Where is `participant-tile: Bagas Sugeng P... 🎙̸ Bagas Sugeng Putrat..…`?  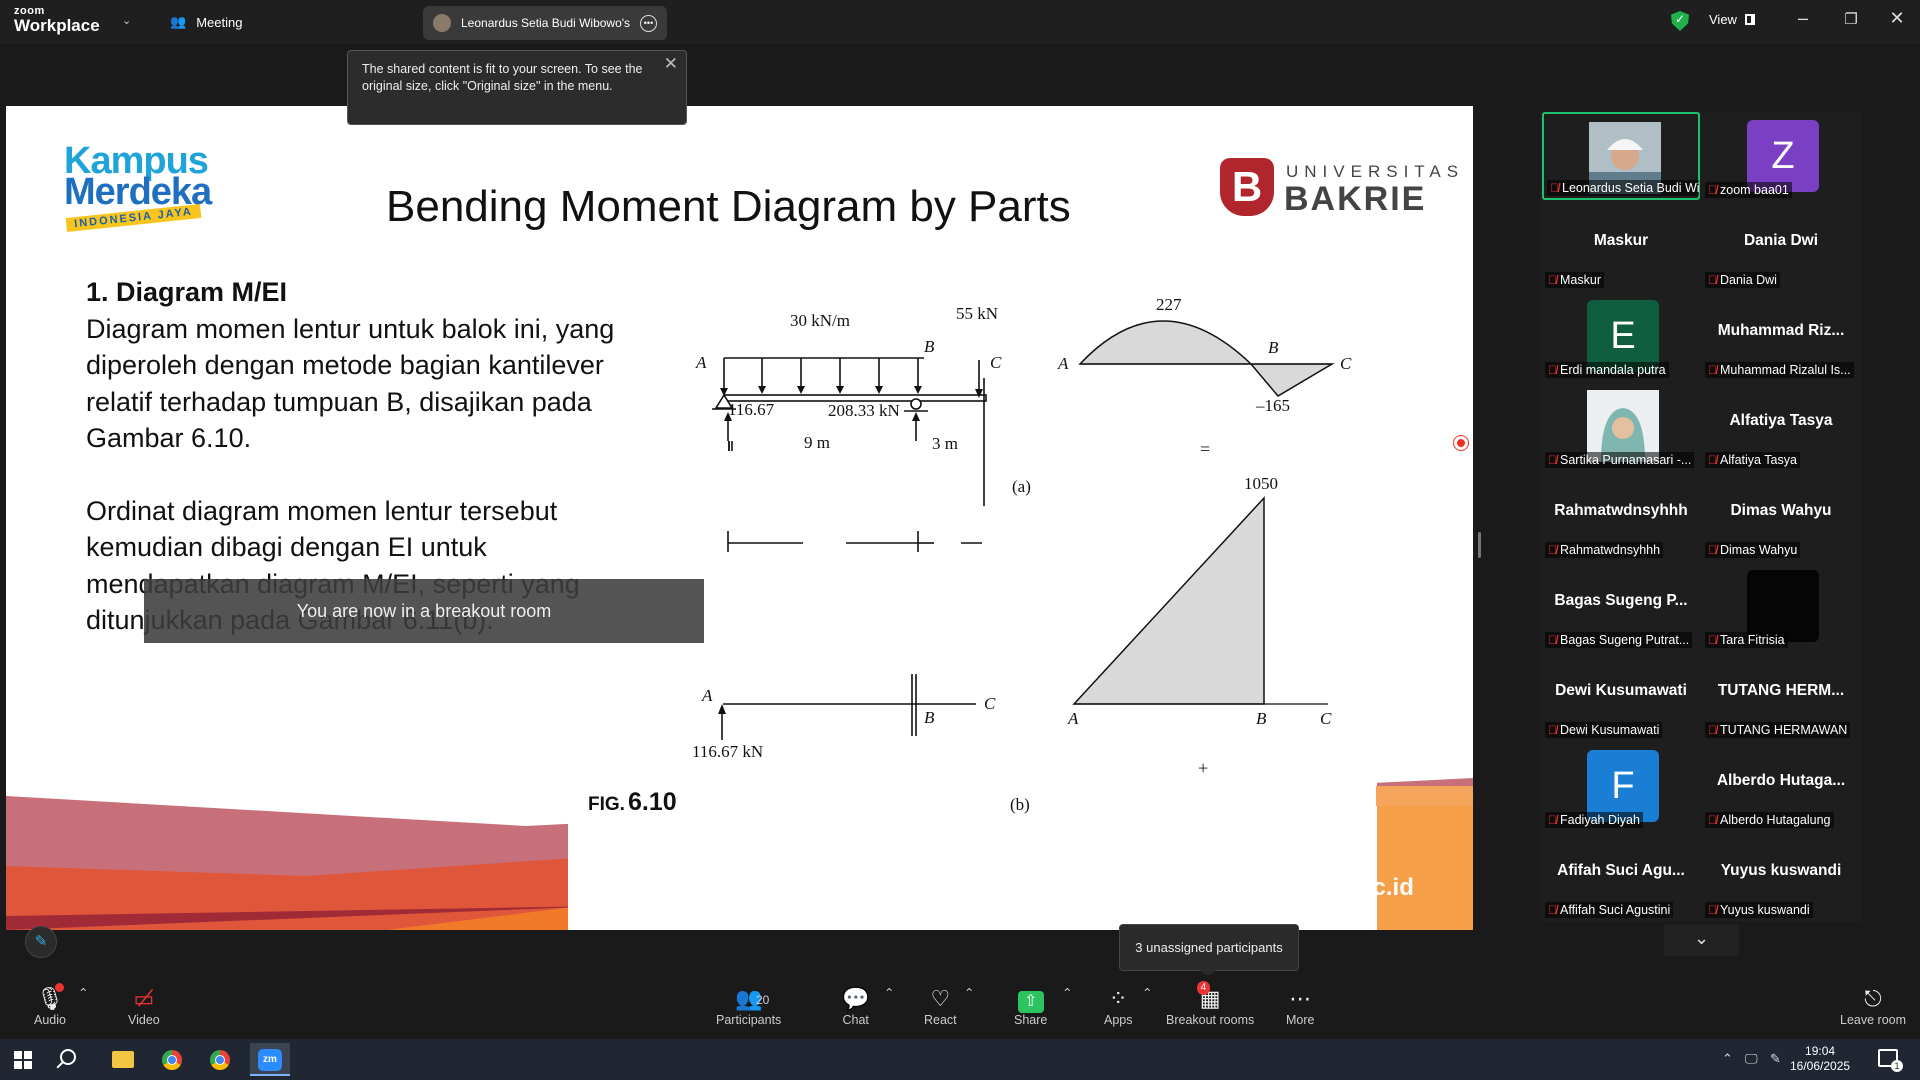
participant-tile: Bagas Sugeng P... 🎙̸ Bagas Sugeng Putrat..… is located at coordinates (1621, 606).